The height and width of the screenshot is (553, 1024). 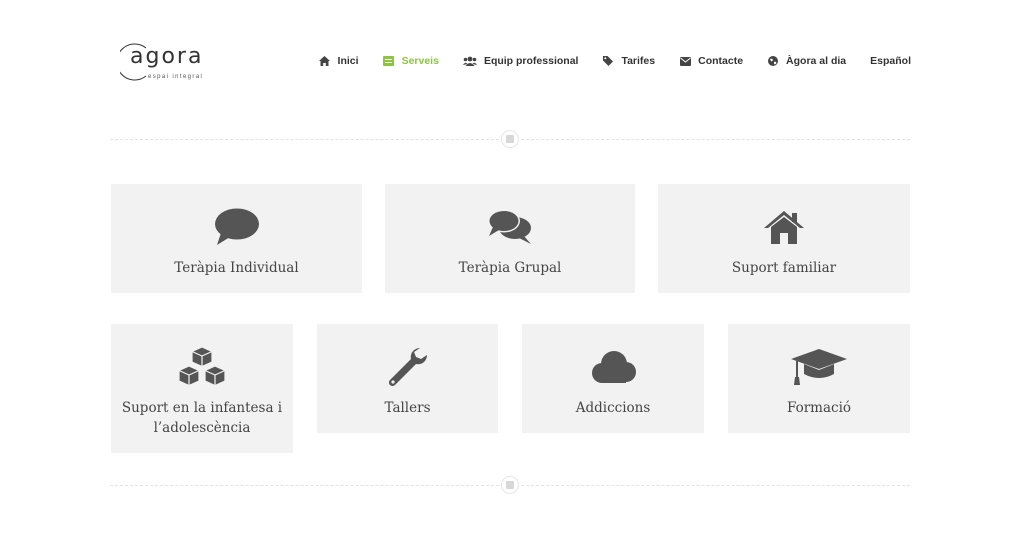 I want to click on nav-item-agora-al-dia: Àgora al dia, so click(x=806, y=61).